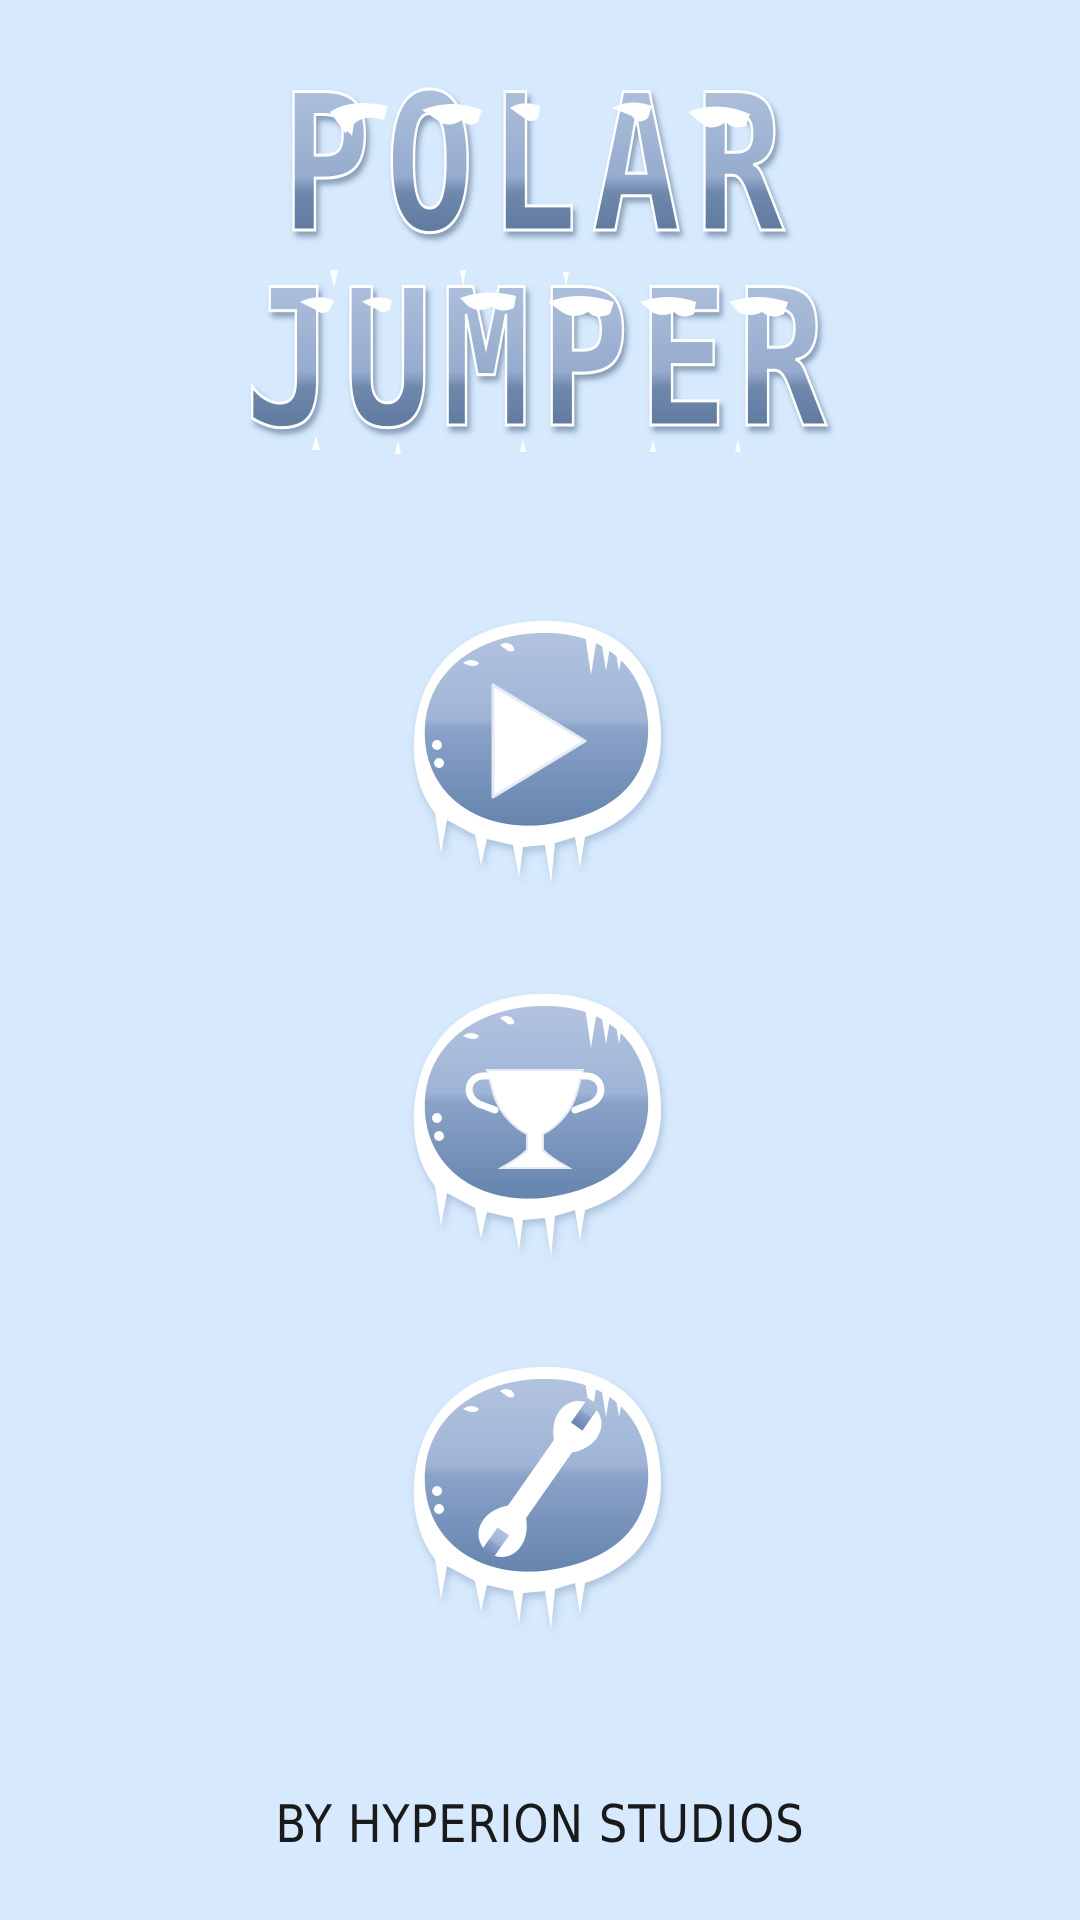  What do you see at coordinates (540, 755) in the screenshot?
I see `play-button` at bounding box center [540, 755].